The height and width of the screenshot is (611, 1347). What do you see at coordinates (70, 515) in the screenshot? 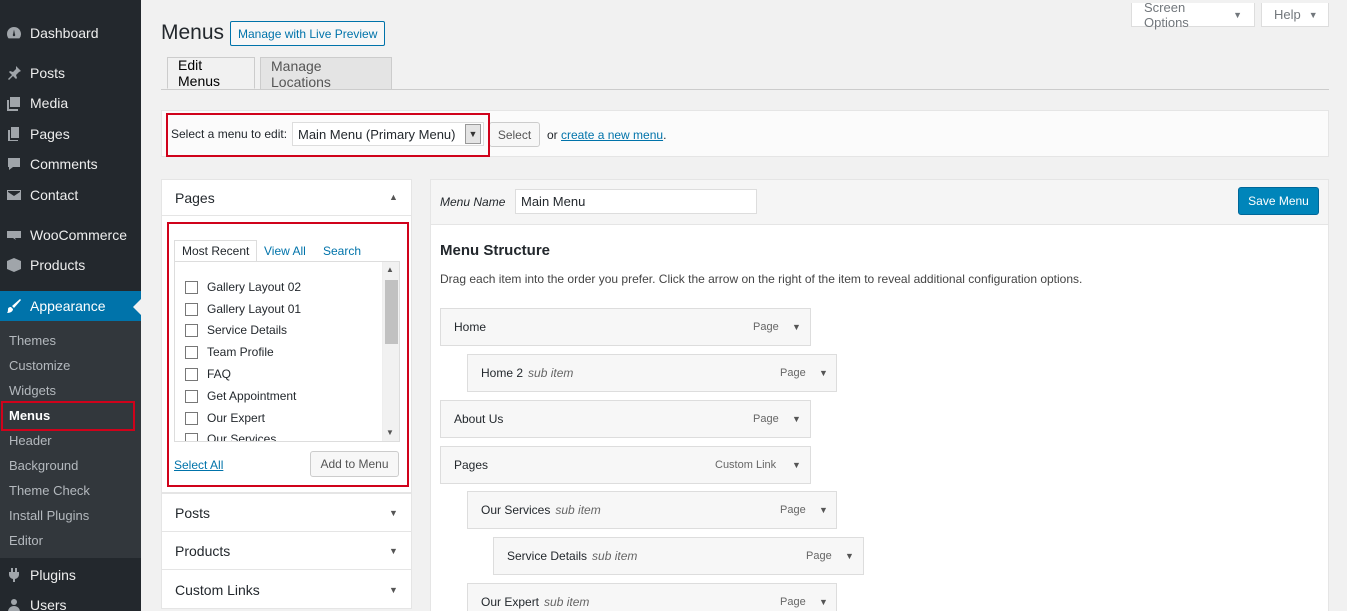
I see `submenu-install-plugins: Install Plugins` at bounding box center [70, 515].